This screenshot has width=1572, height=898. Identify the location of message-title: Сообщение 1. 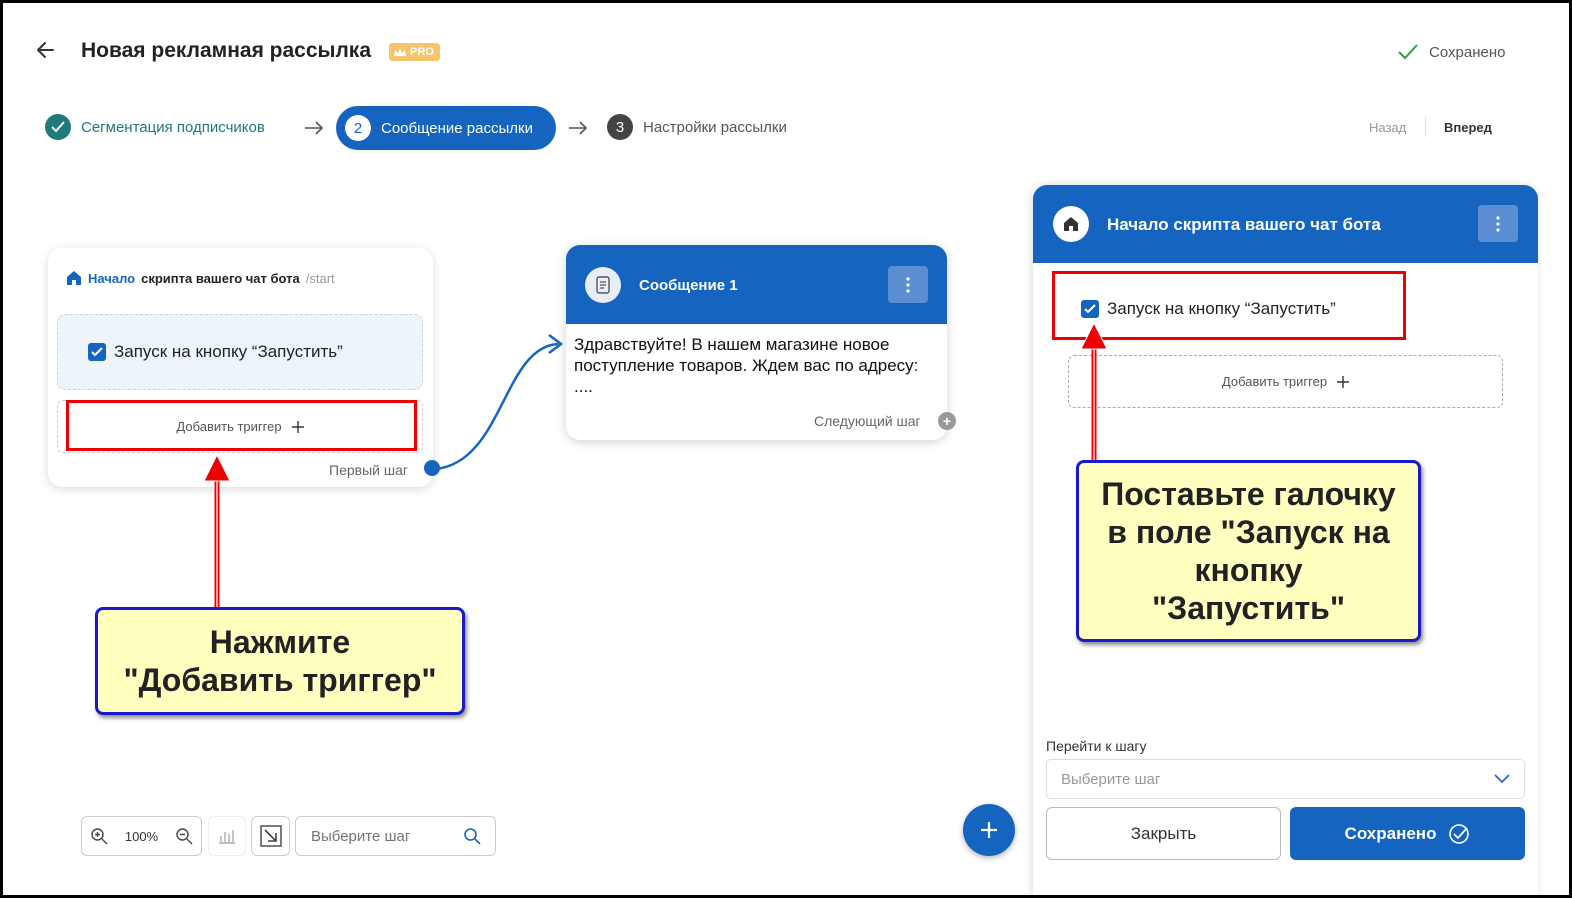
(688, 285).